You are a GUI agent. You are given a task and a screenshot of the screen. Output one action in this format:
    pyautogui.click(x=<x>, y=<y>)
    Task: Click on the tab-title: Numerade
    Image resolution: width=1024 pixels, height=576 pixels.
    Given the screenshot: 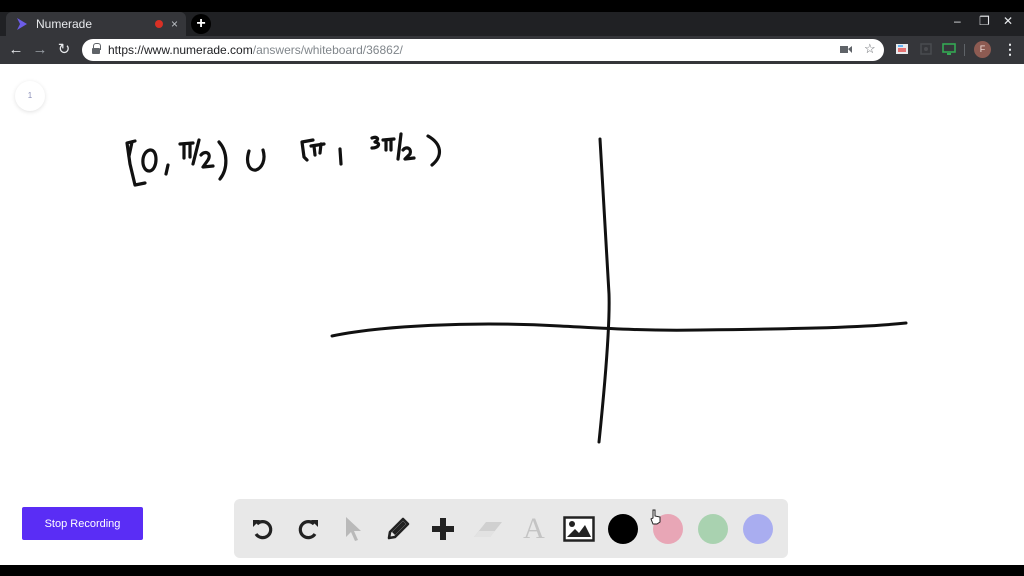 What is the action you would take?
    pyautogui.click(x=64, y=24)
    